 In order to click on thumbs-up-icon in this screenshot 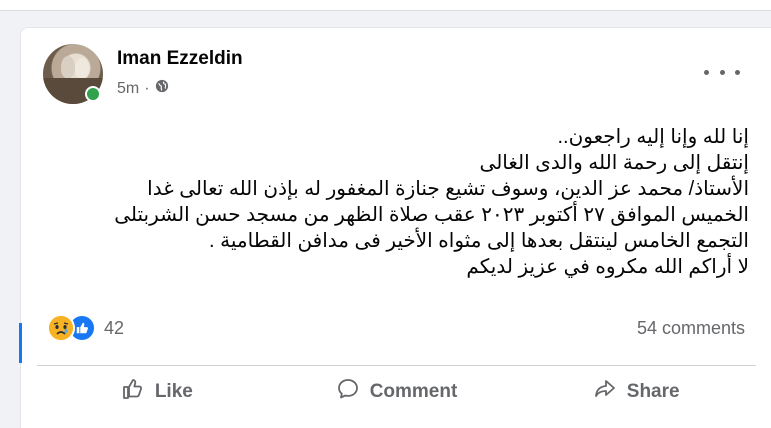, I will do `click(133, 392)`.